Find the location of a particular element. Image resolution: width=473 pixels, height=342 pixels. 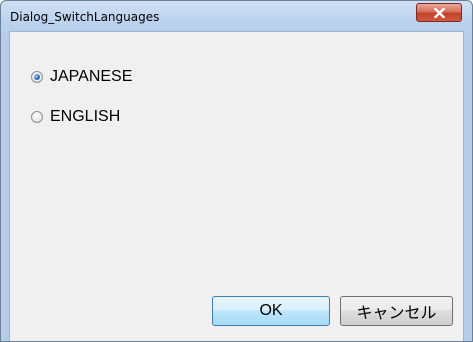

cancel-button: キャンセル is located at coordinates (396, 311).